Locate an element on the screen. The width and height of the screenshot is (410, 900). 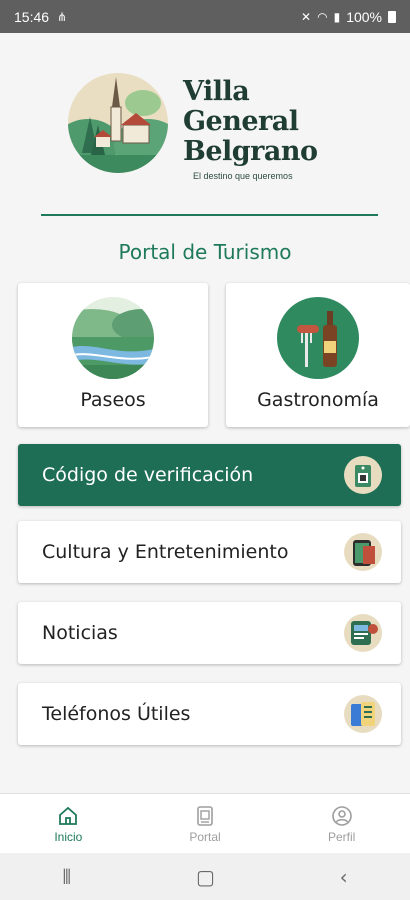
battery-icon is located at coordinates (392, 16).